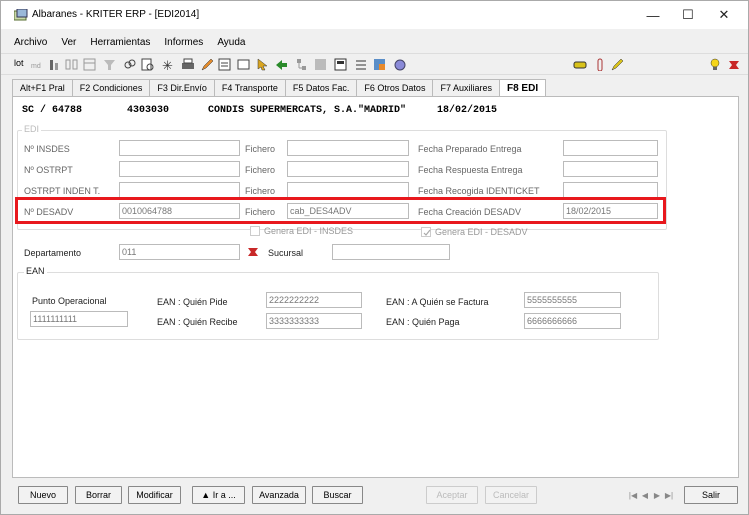 The image size is (749, 515). Describe the element at coordinates (79, 319) in the screenshot. I see `punto-operacional-input: 1111111111` at that location.